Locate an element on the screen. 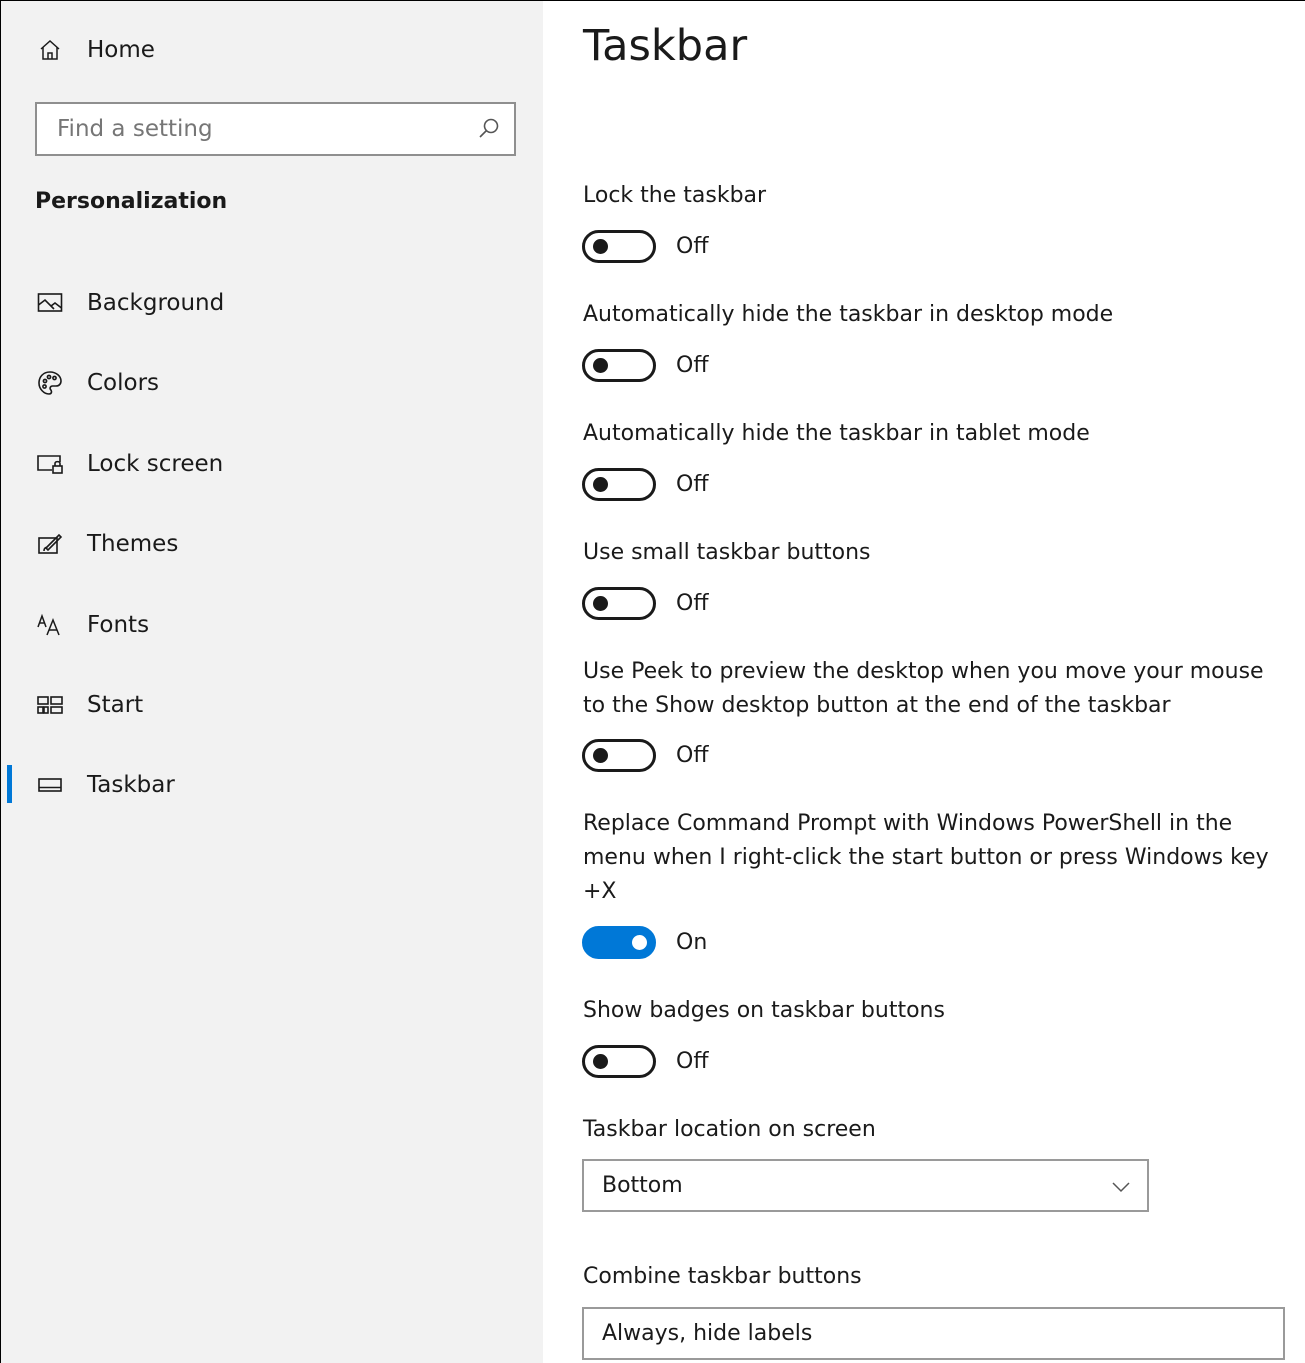  setting-label-lock-taskbar: Lock the taskbar is located at coordinates (675, 195).